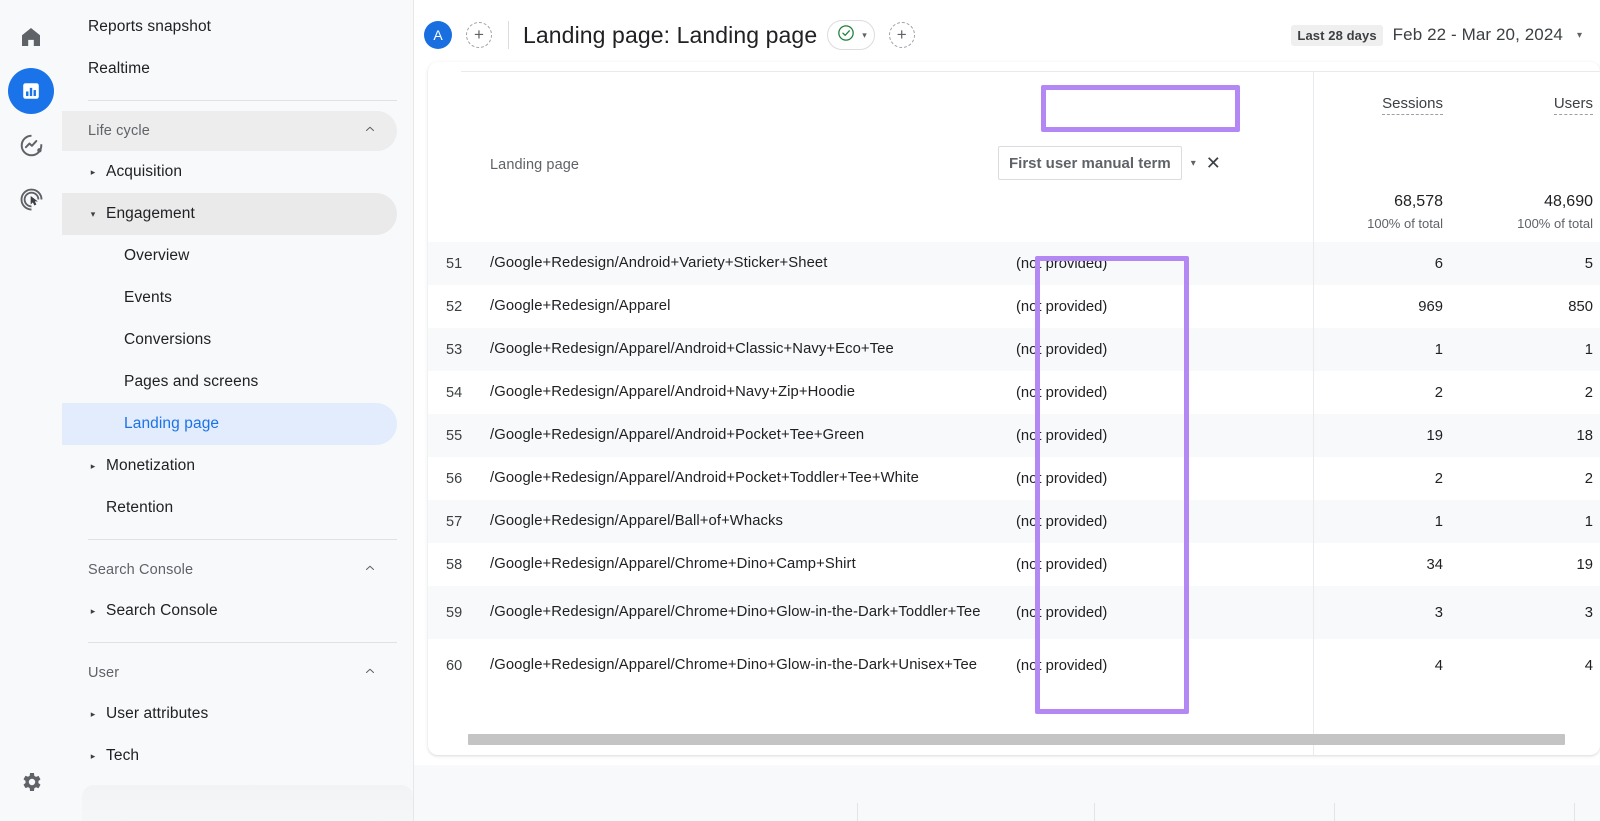  Describe the element at coordinates (1555, 223) in the screenshot. I see `metric-percent: 100% of total` at that location.